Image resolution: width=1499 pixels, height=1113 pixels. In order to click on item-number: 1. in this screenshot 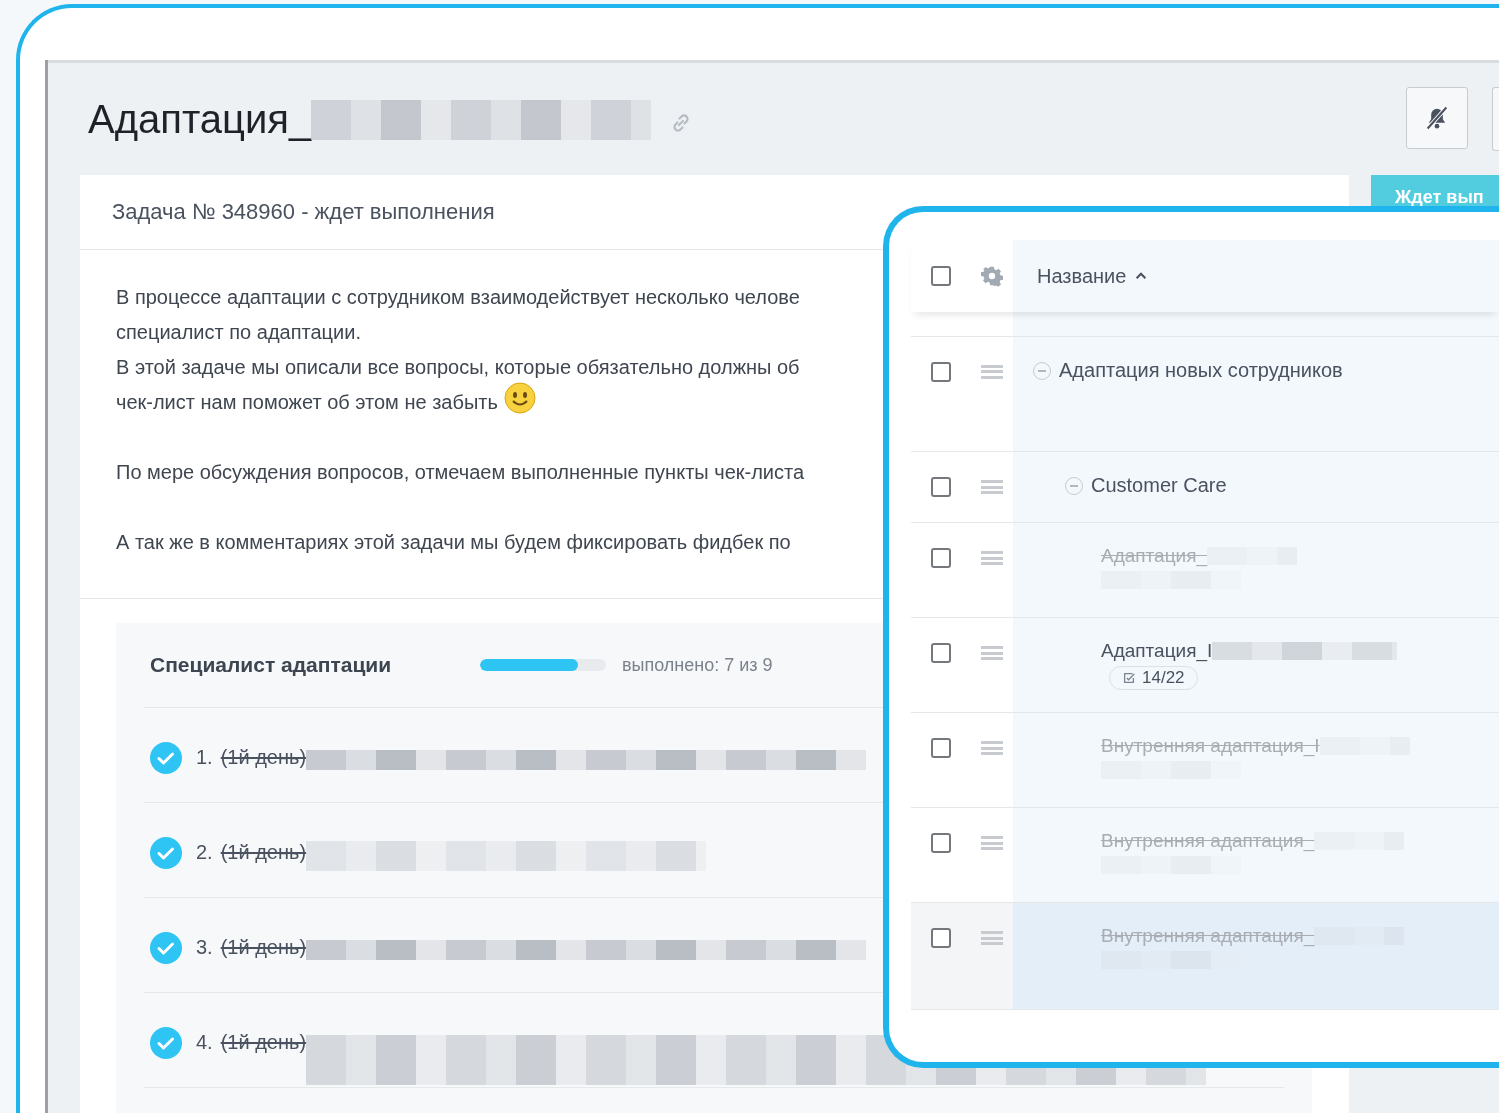, I will do `click(204, 757)`.